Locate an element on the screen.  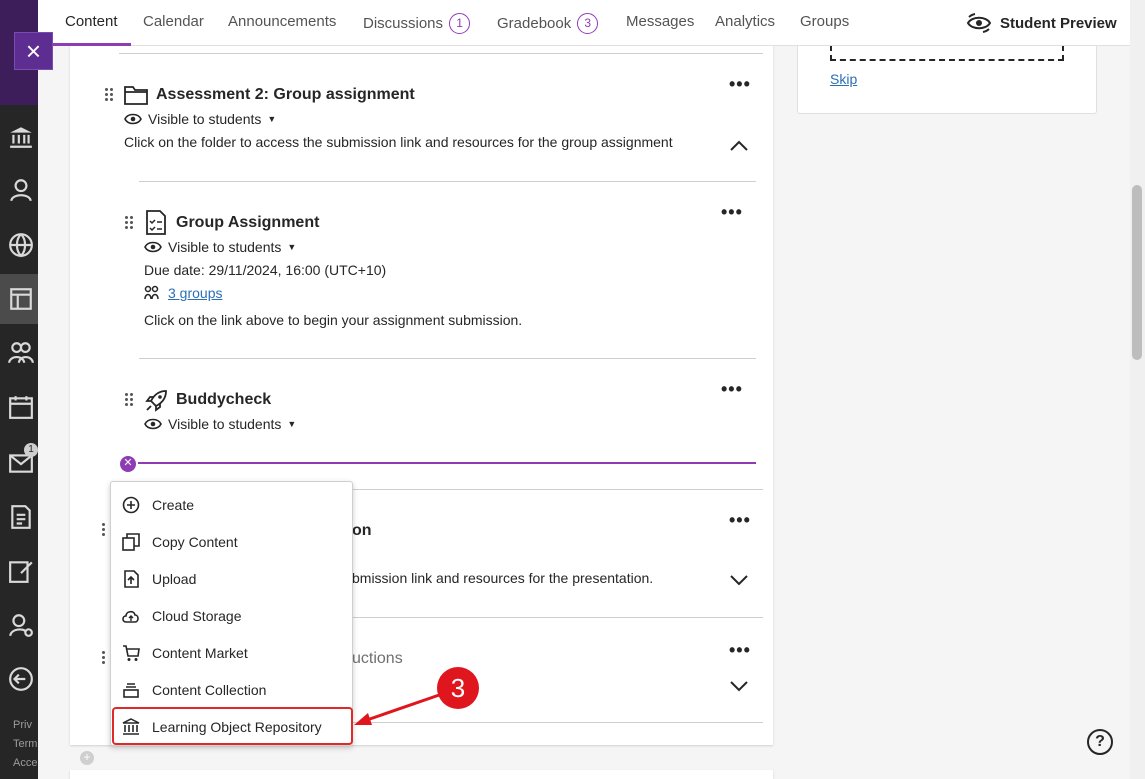
collection-icon is located at coordinates (131, 690).